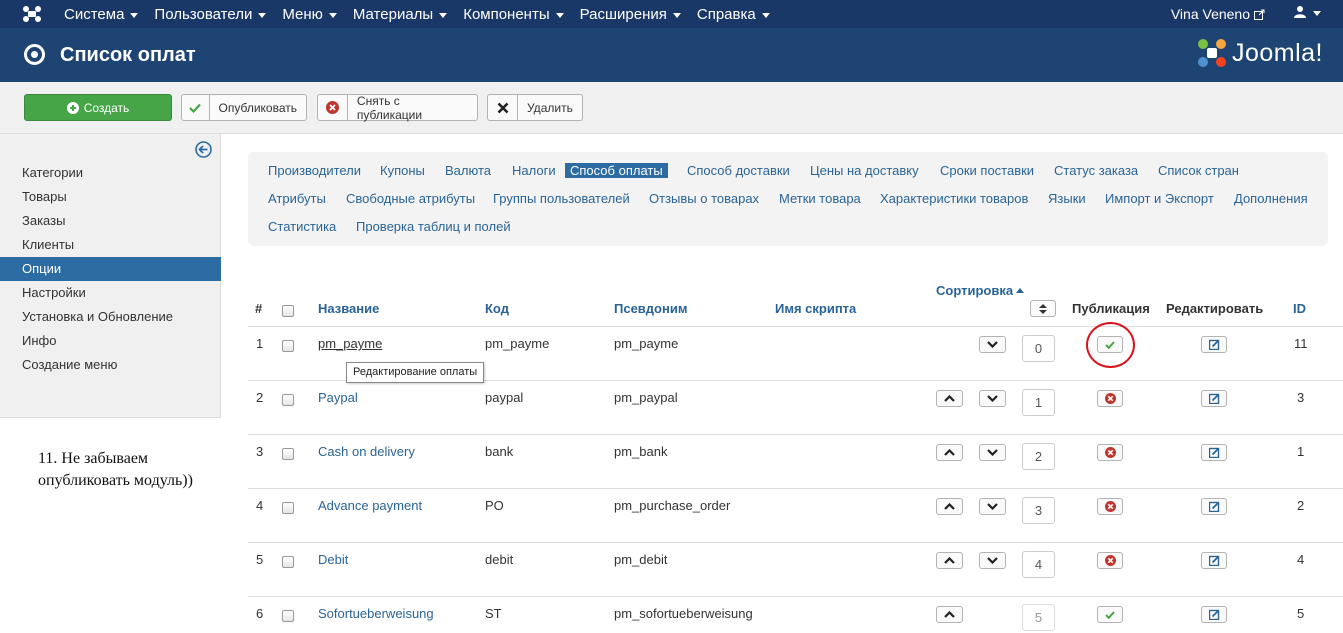 Image resolution: width=1343 pixels, height=633 pixels. Describe the element at coordinates (314, 170) in the screenshot. I see `submenu-manufacturers: Производители` at that location.